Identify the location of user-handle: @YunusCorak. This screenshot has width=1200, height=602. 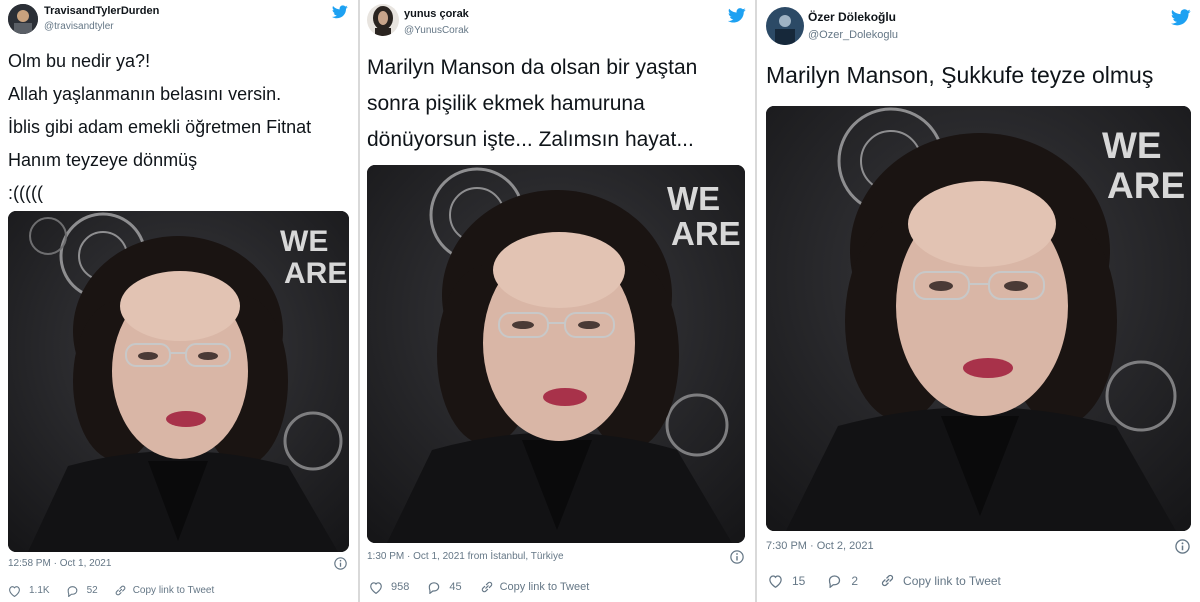
(436, 30).